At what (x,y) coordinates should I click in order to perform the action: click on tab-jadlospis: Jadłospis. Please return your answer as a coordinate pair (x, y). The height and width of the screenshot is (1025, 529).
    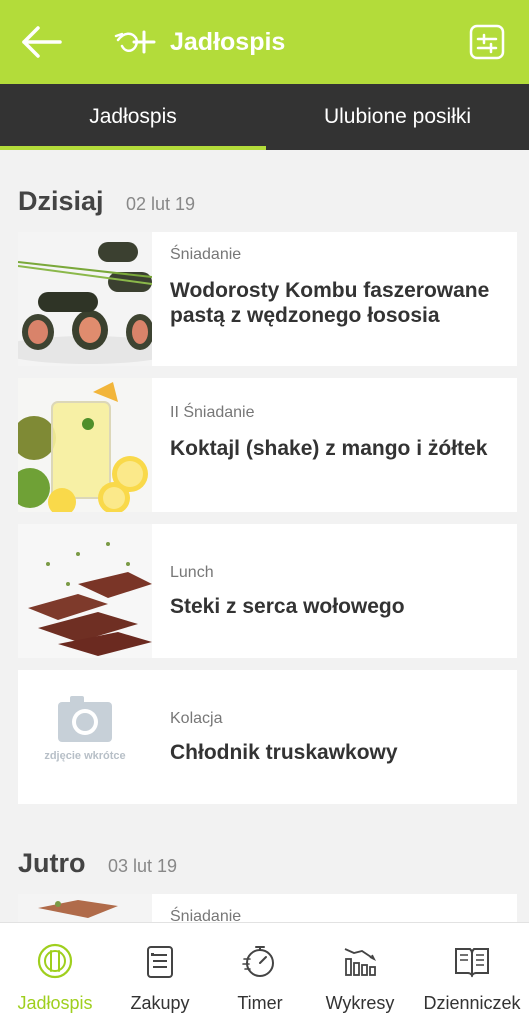
    Looking at the image, I should click on (133, 117).